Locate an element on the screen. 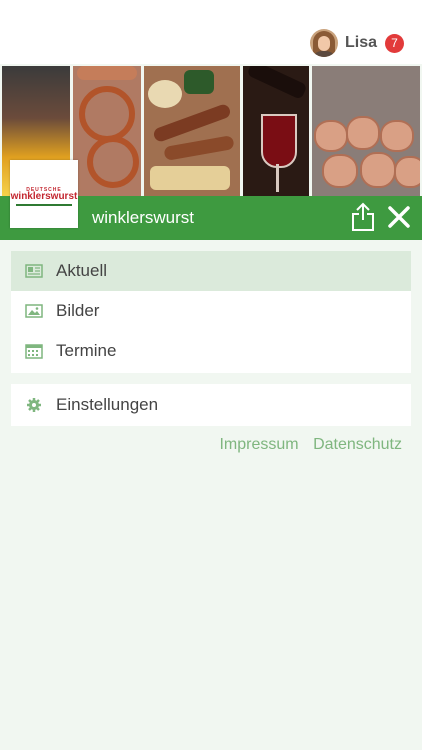 The image size is (422, 750). menu-item-bilder: Bilder is located at coordinates (211, 311).